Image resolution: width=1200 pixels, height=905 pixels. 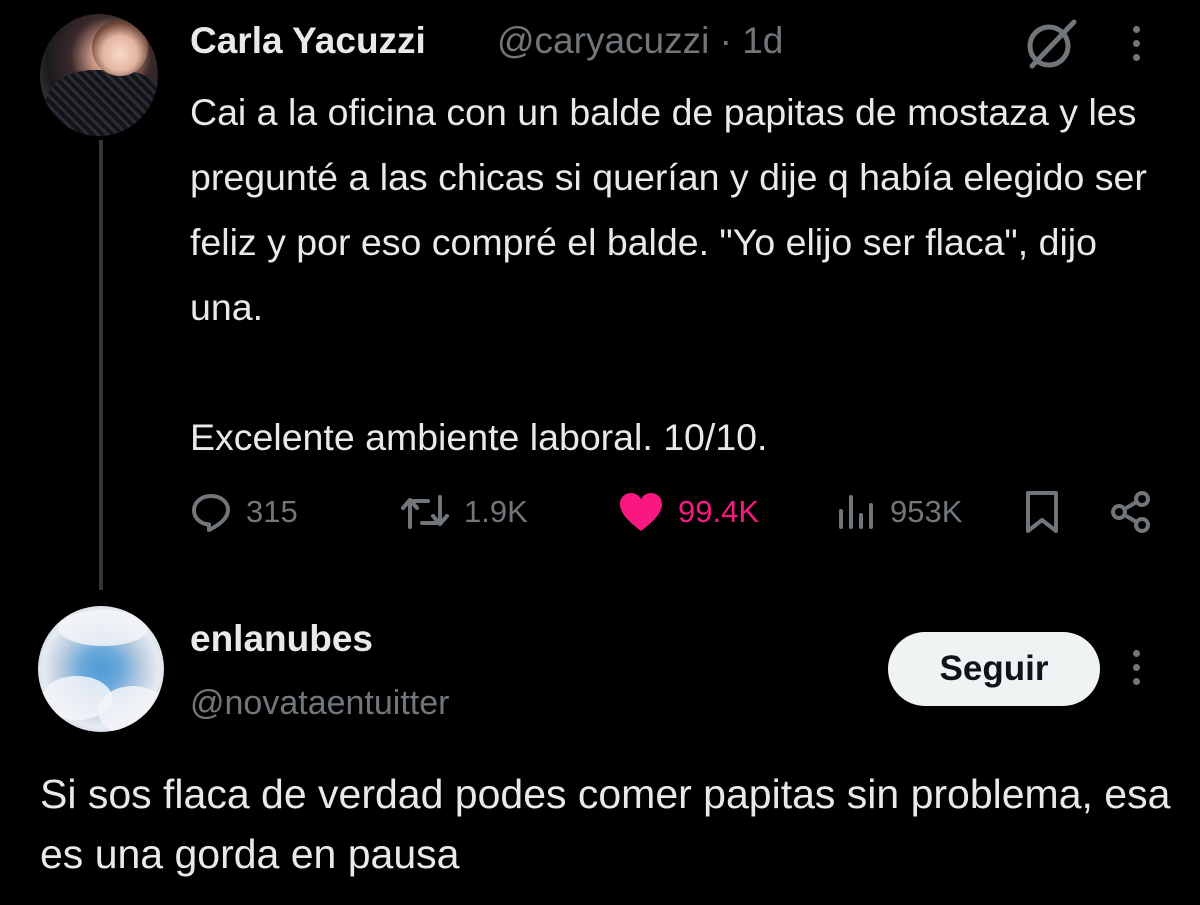 I want to click on avatar-figure-dress, so click(x=102, y=103).